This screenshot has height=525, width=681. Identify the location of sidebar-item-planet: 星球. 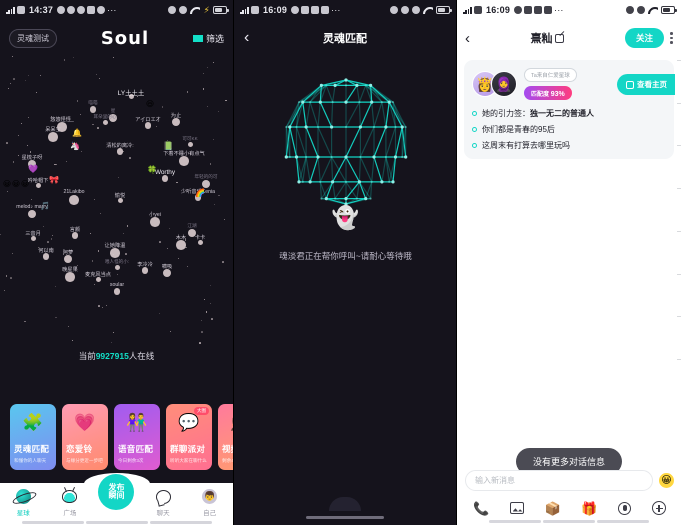
(23, 502).